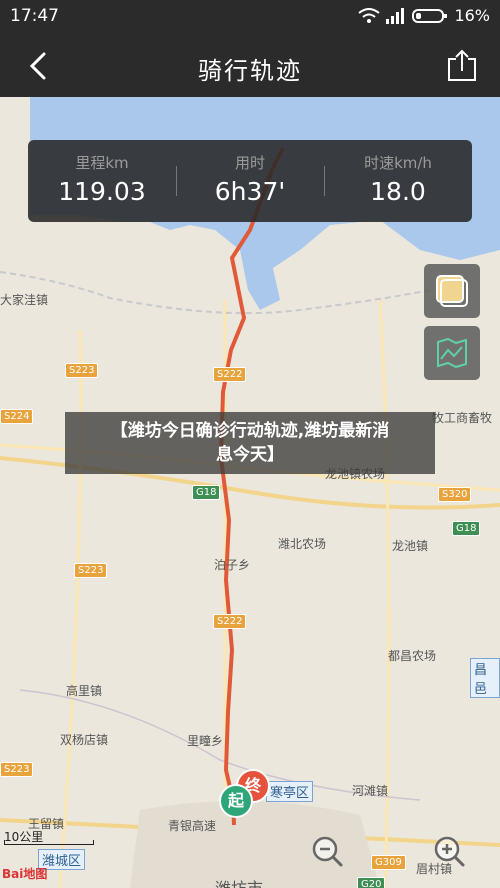 The image size is (500, 888). I want to click on page-title: 骑行轨迹, so click(250, 71).